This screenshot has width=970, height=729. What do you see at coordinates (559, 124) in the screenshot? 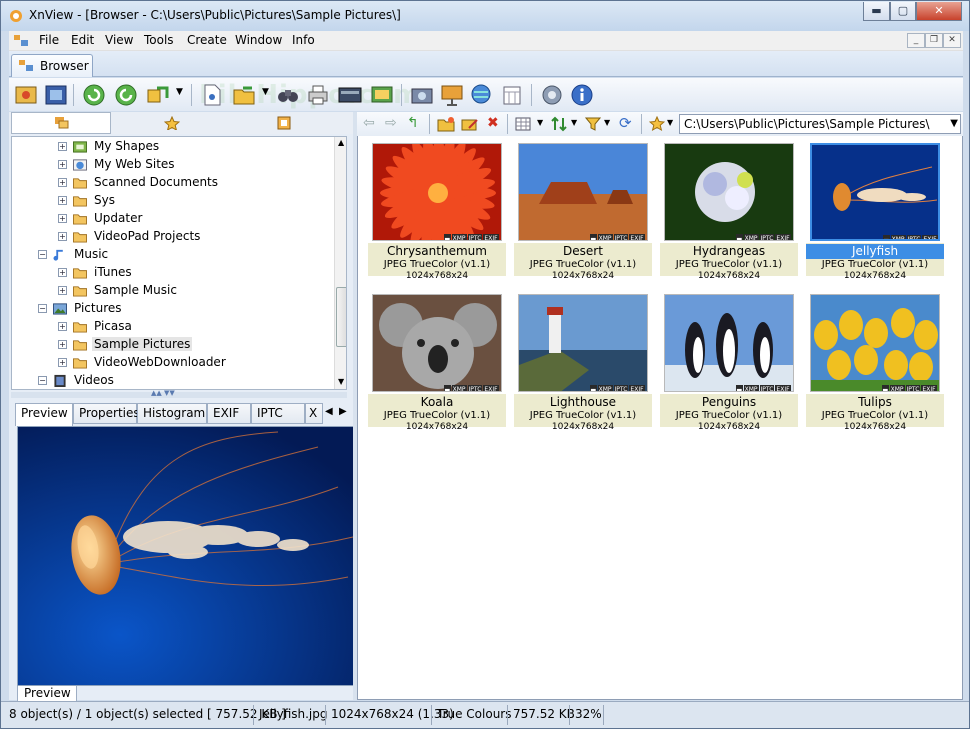
I see `sort-icon` at bounding box center [559, 124].